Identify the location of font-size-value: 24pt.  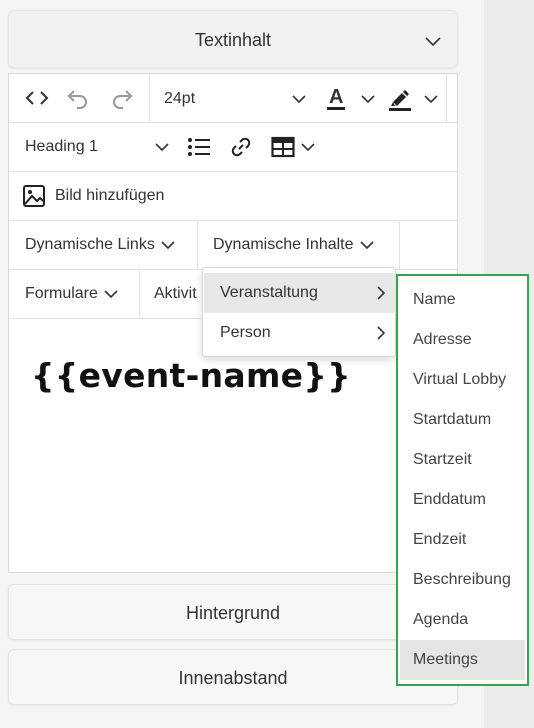
(180, 98).